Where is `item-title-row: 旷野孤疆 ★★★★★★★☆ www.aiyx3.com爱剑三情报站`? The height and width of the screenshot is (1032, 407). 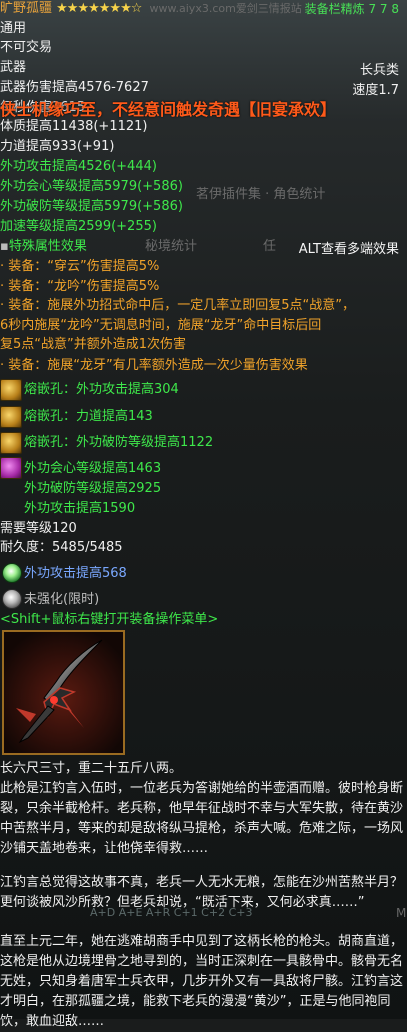
item-title-row: 旷野孤疆 ★★★★★★★☆ www.aiyx3.com爱剑三情报站 is located at coordinates (151, 9).